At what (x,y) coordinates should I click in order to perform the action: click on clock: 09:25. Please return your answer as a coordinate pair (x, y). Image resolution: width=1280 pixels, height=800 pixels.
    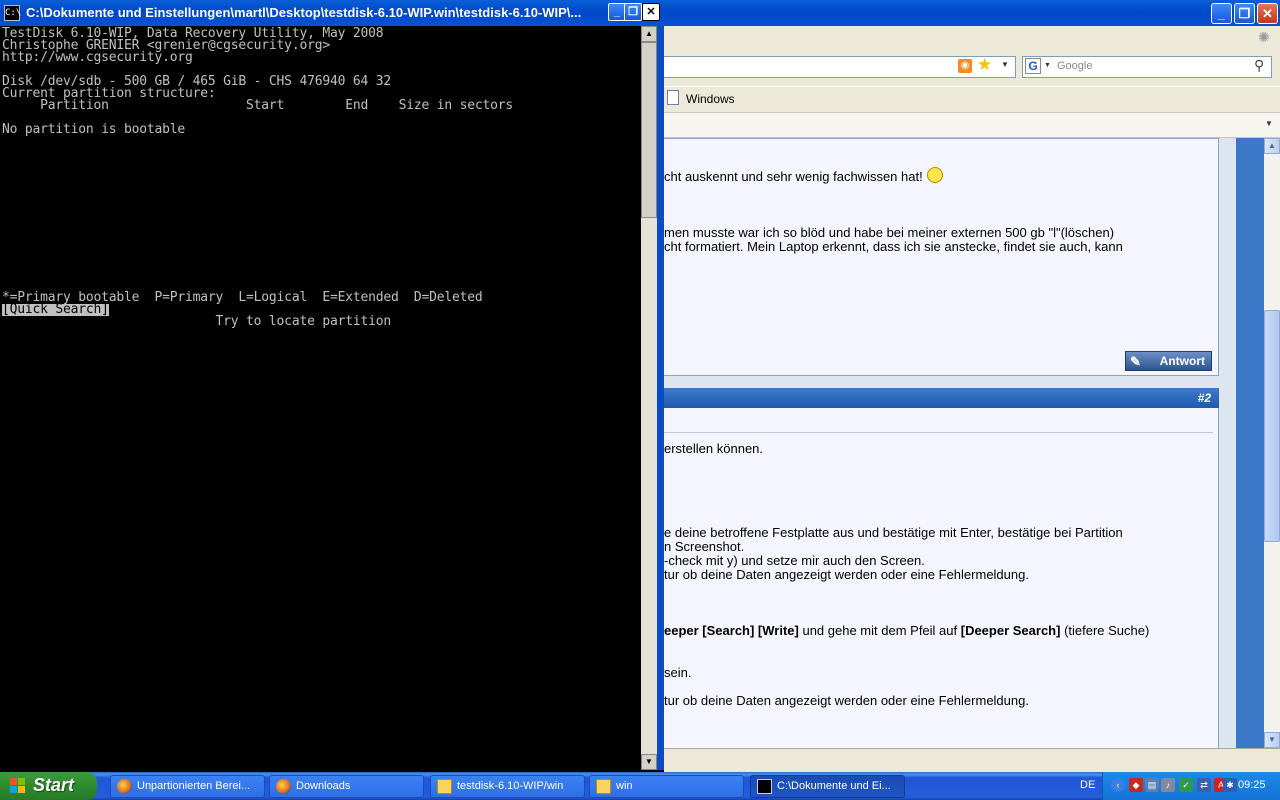
    Looking at the image, I should click on (1252, 785).